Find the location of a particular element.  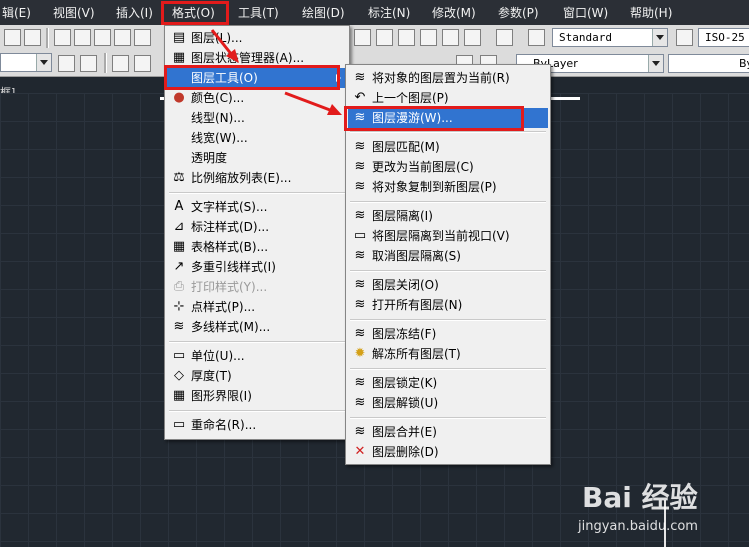

baidu-watermark-url: jingyan.baidu.com is located at coordinates (638, 526).